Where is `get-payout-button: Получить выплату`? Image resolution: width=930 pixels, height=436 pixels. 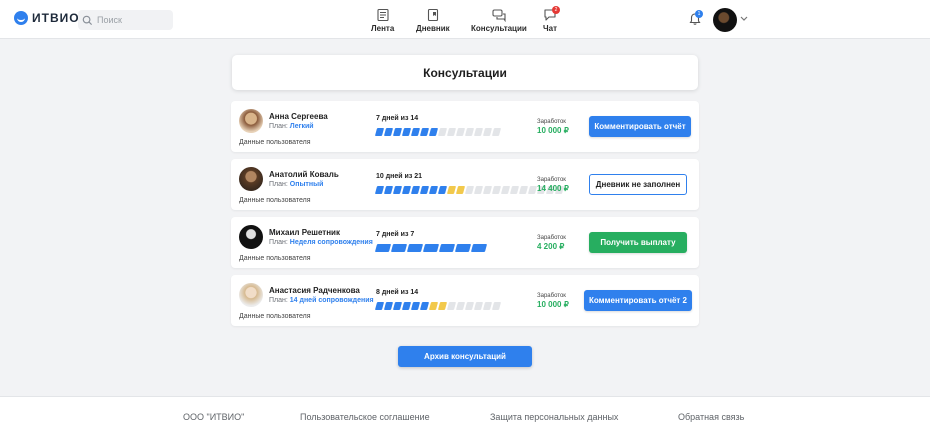
get-payout-button: Получить выплату is located at coordinates (638, 242).